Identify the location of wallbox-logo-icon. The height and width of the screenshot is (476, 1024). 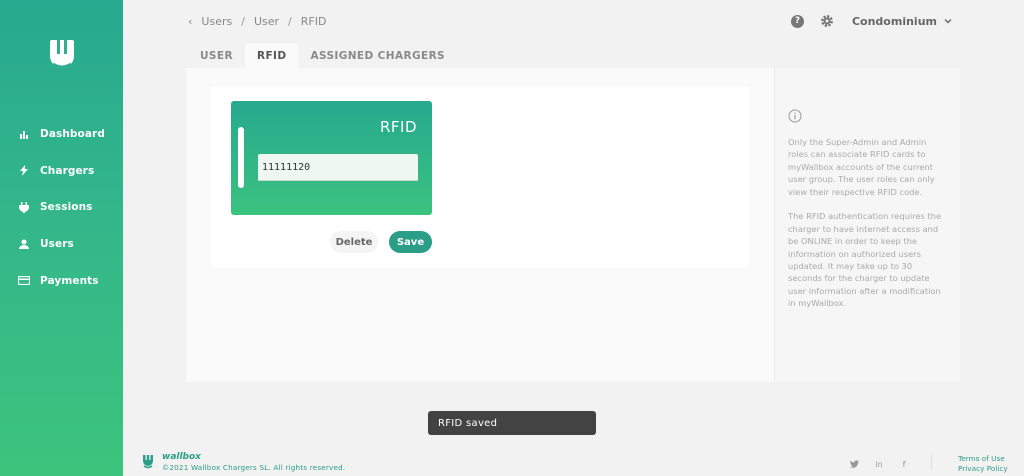
(62, 58).